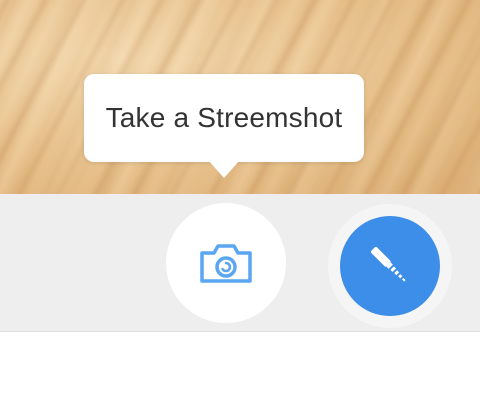 Image resolution: width=480 pixels, height=416 pixels. I want to click on pen-icon, so click(388, 264).